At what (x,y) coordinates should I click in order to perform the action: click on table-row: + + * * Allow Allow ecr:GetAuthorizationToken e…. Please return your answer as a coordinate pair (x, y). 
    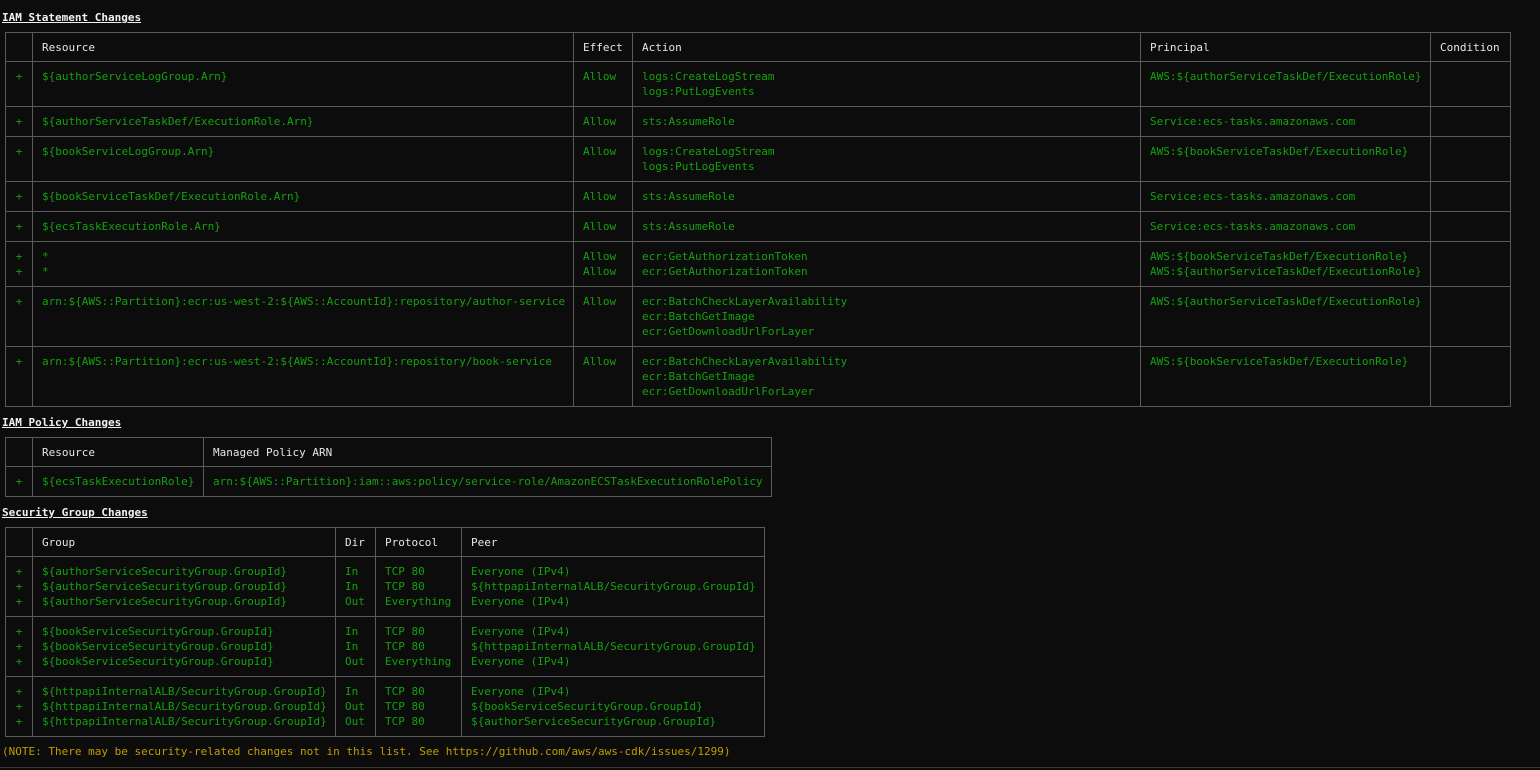
    Looking at the image, I should click on (758, 264).